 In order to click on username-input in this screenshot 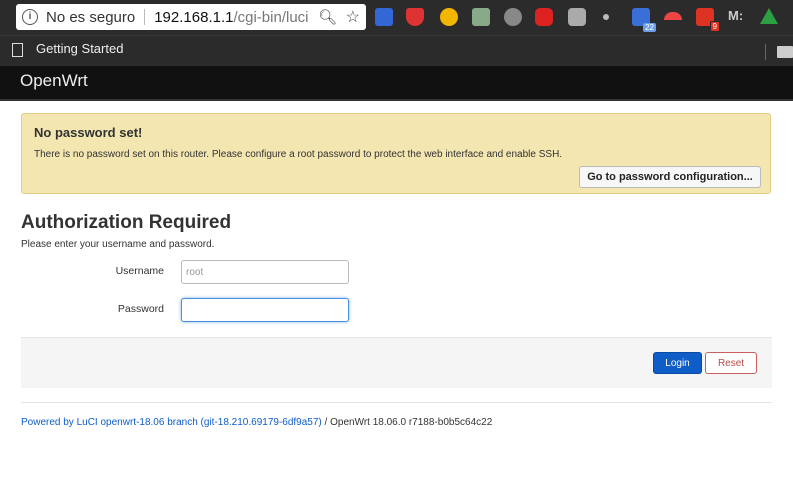, I will do `click(265, 272)`.